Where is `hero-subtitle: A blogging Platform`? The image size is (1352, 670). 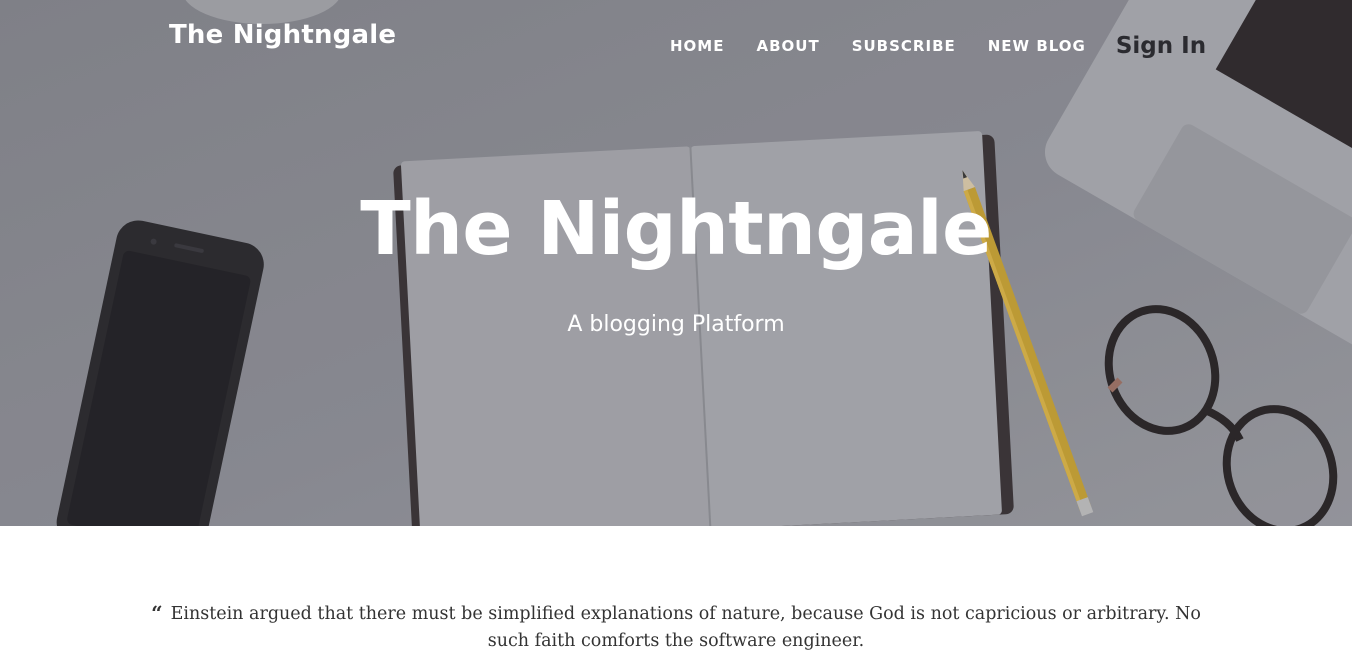 hero-subtitle: A blogging Platform is located at coordinates (676, 324).